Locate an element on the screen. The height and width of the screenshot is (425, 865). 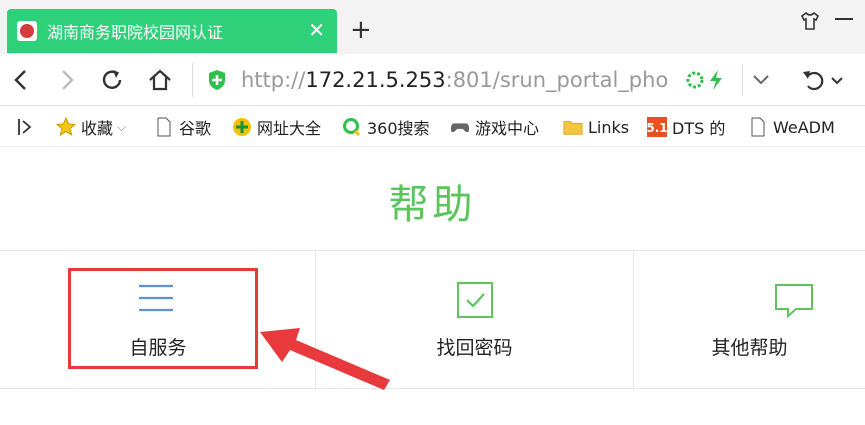
bookmark-item-6: 5.1 DTS 的 is located at coordinates (686, 127).